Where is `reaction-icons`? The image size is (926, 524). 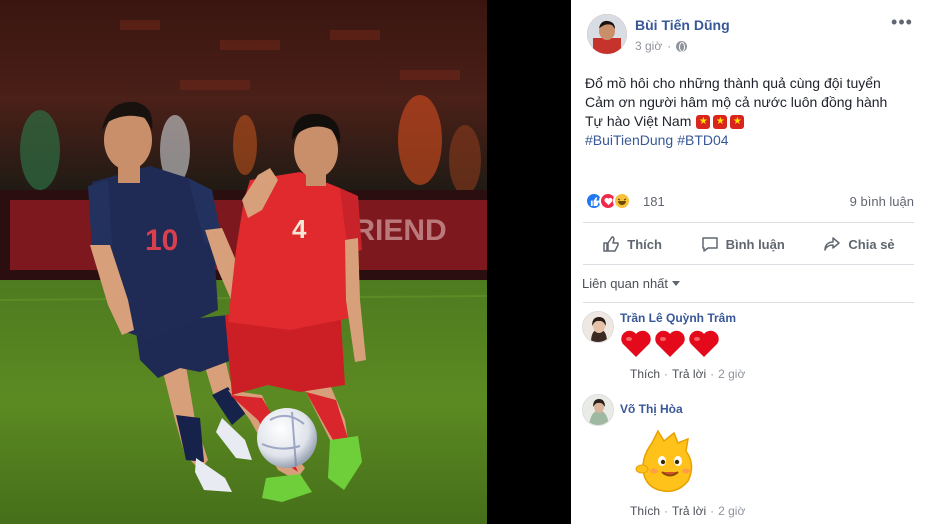
reaction-icons is located at coordinates (608, 201).